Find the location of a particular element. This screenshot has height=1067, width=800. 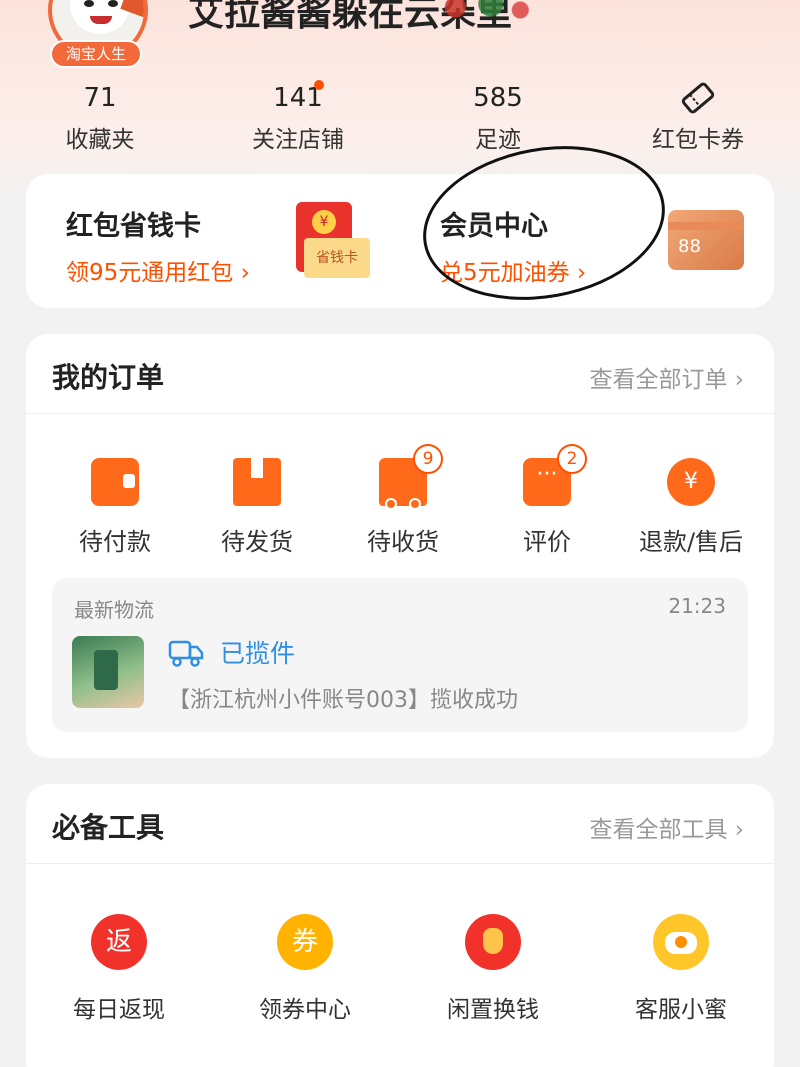

stat-label: 关注店铺 is located at coordinates (298, 140).